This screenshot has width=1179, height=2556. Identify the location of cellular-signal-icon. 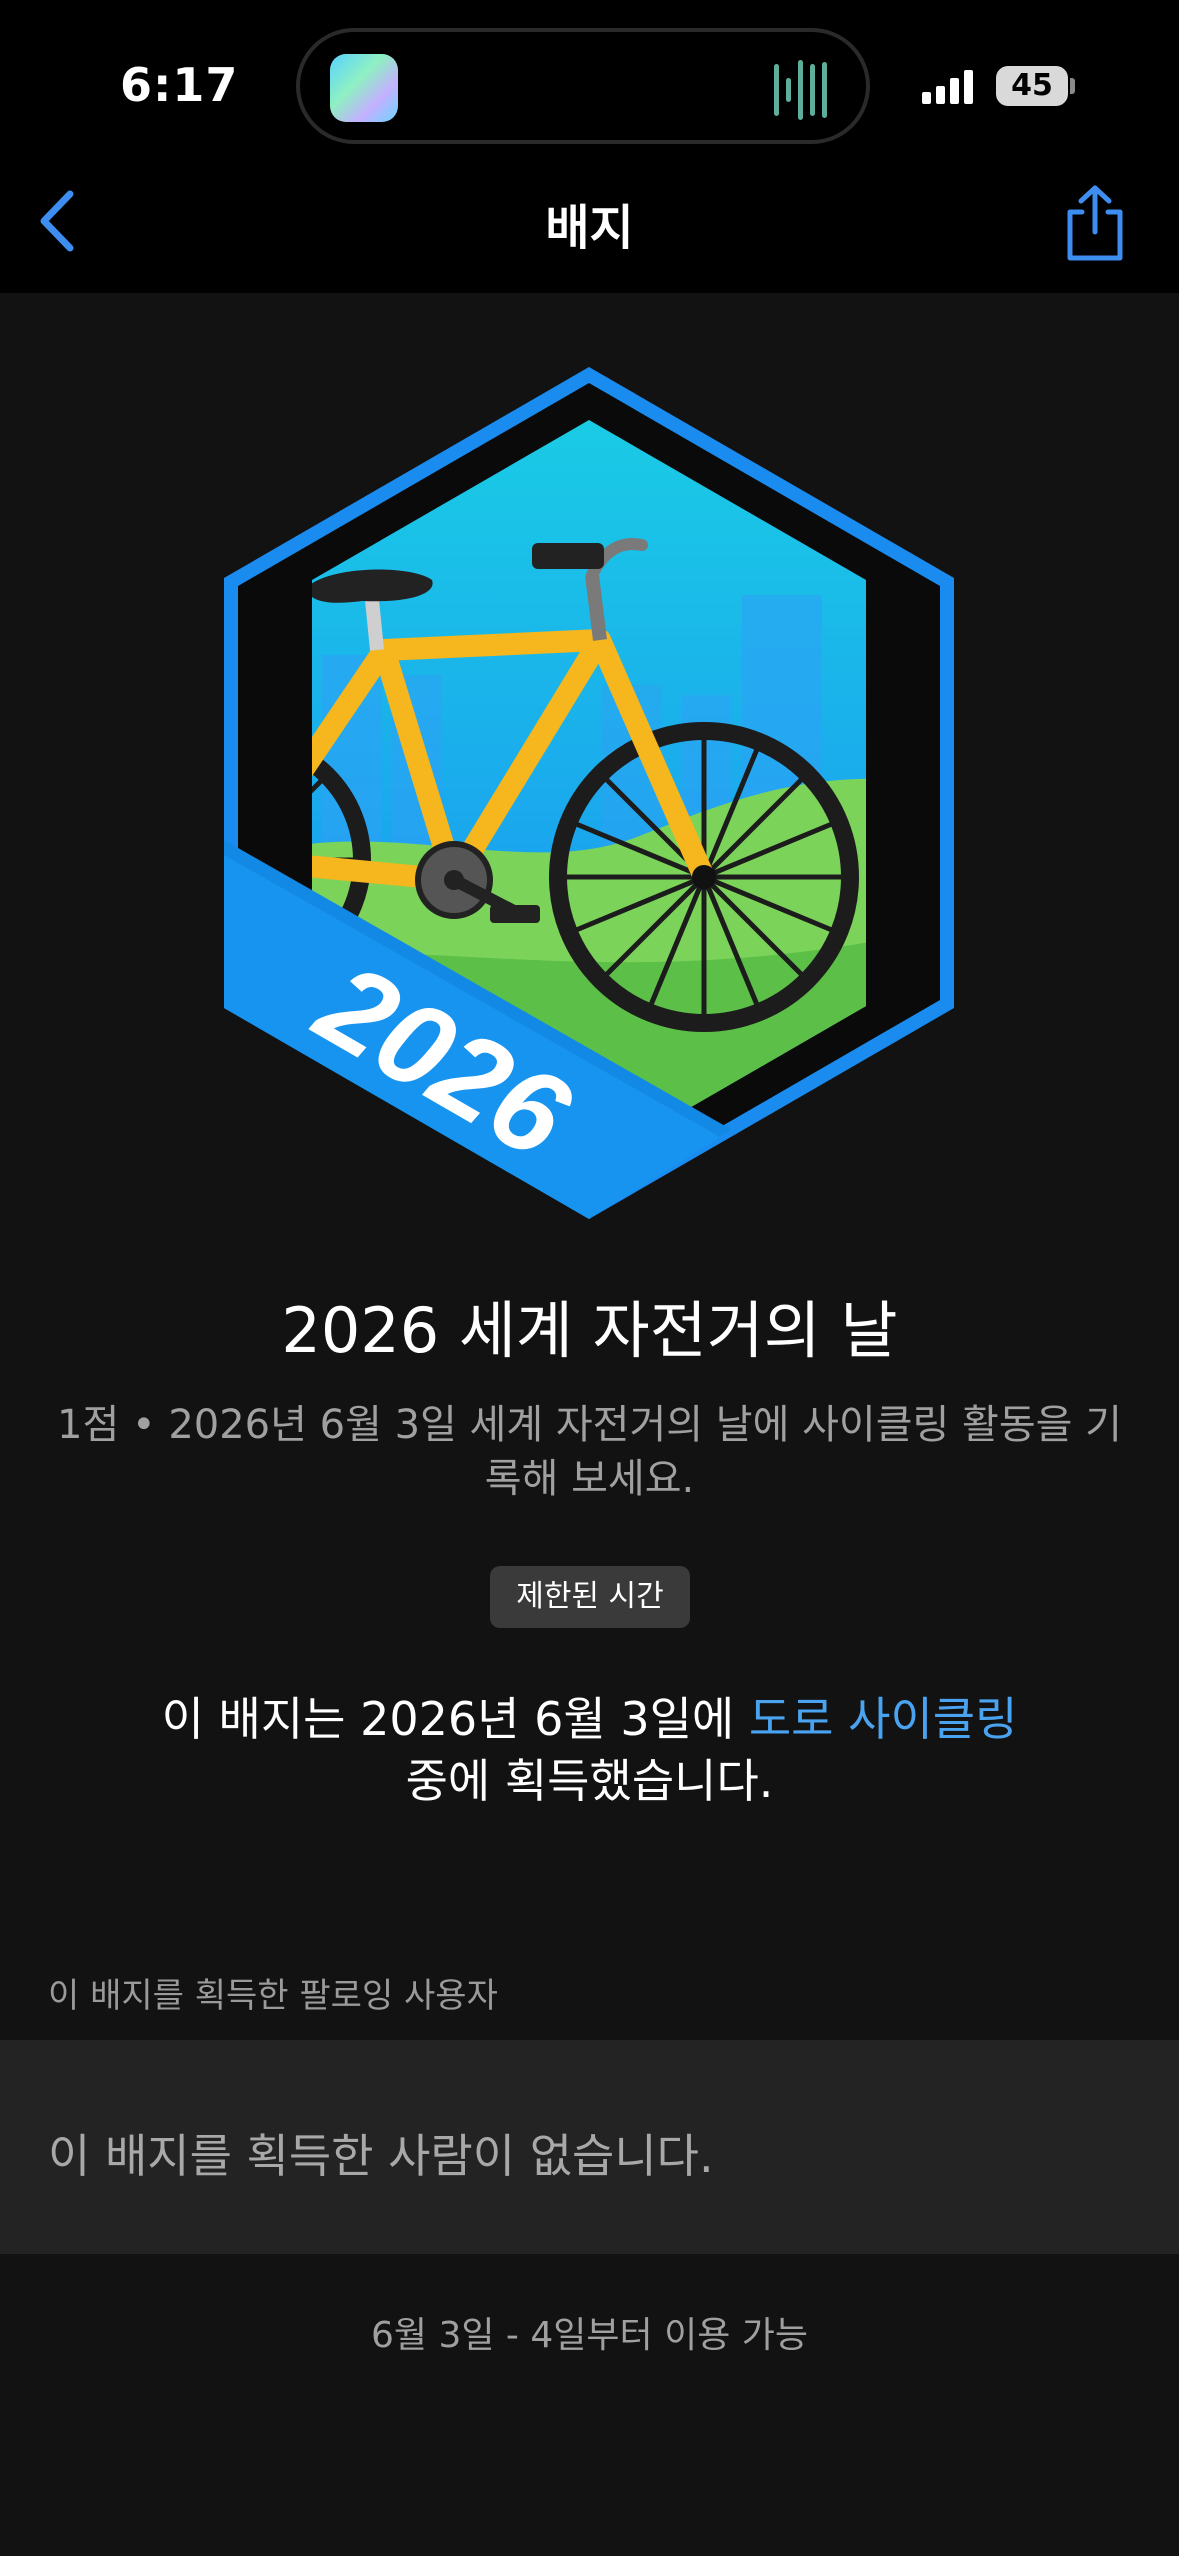
(947, 87).